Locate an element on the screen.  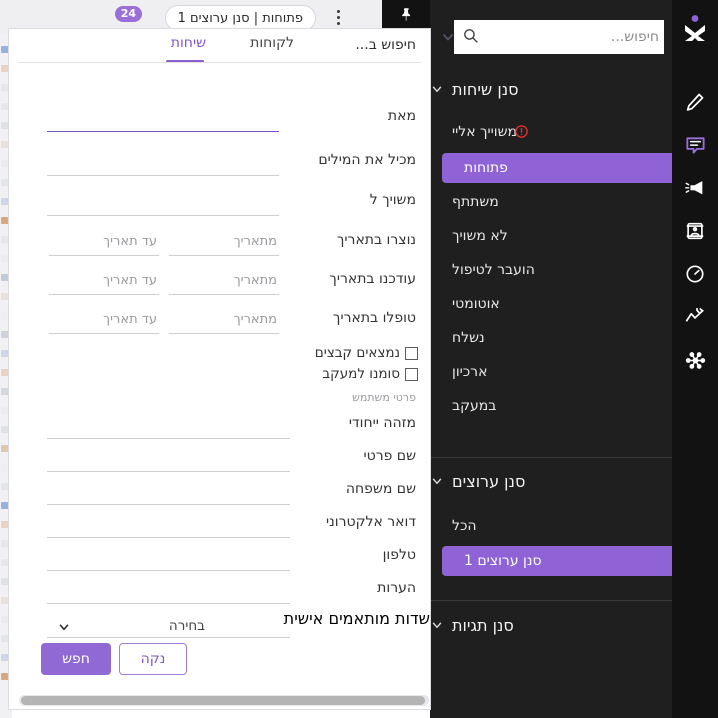
from-input is located at coordinates (163, 119).